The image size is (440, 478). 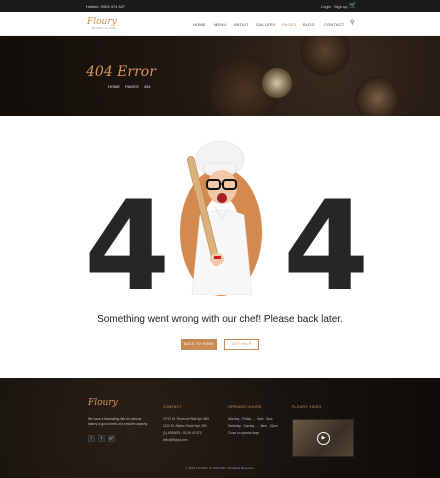 I want to click on play-icon: ▶, so click(x=323, y=438).